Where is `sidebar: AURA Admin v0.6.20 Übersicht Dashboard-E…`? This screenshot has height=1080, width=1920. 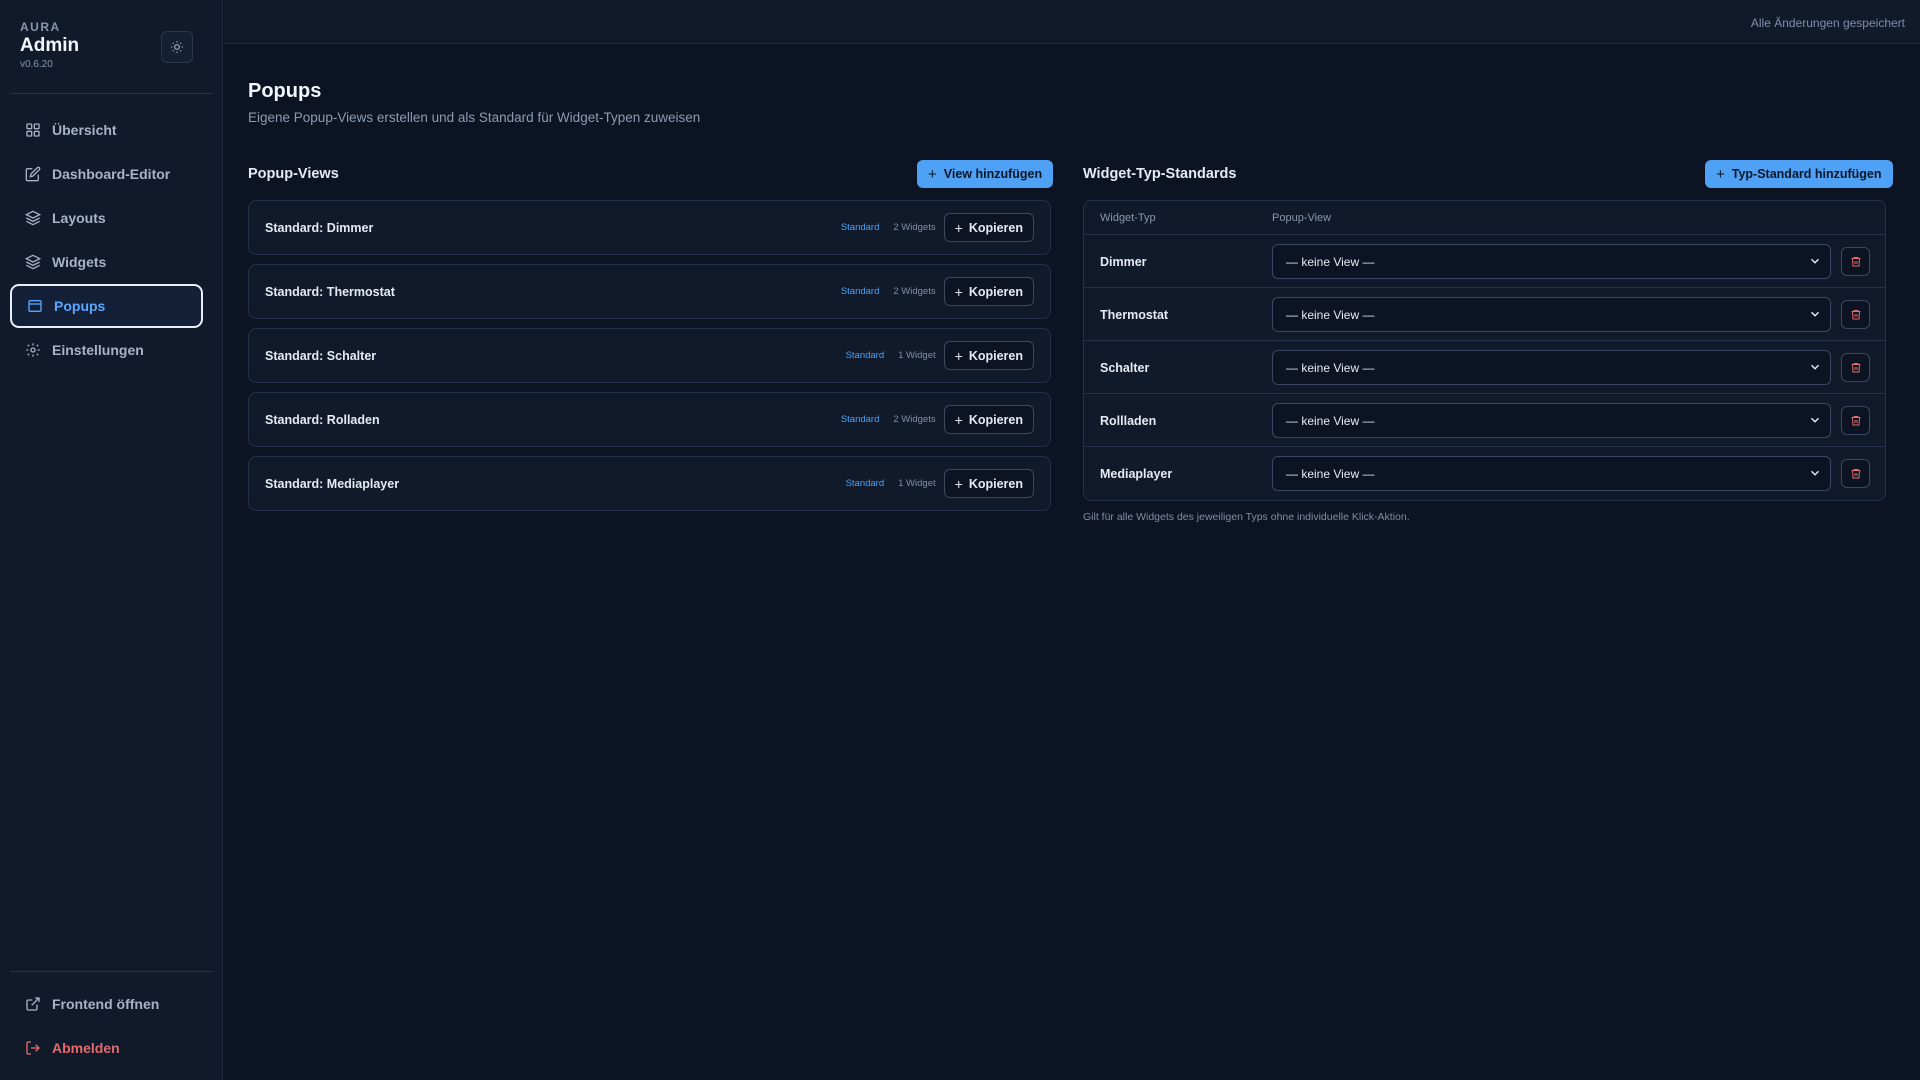 sidebar: AURA Admin v0.6.20 Übersicht Dashboard-E… is located at coordinates (111, 540).